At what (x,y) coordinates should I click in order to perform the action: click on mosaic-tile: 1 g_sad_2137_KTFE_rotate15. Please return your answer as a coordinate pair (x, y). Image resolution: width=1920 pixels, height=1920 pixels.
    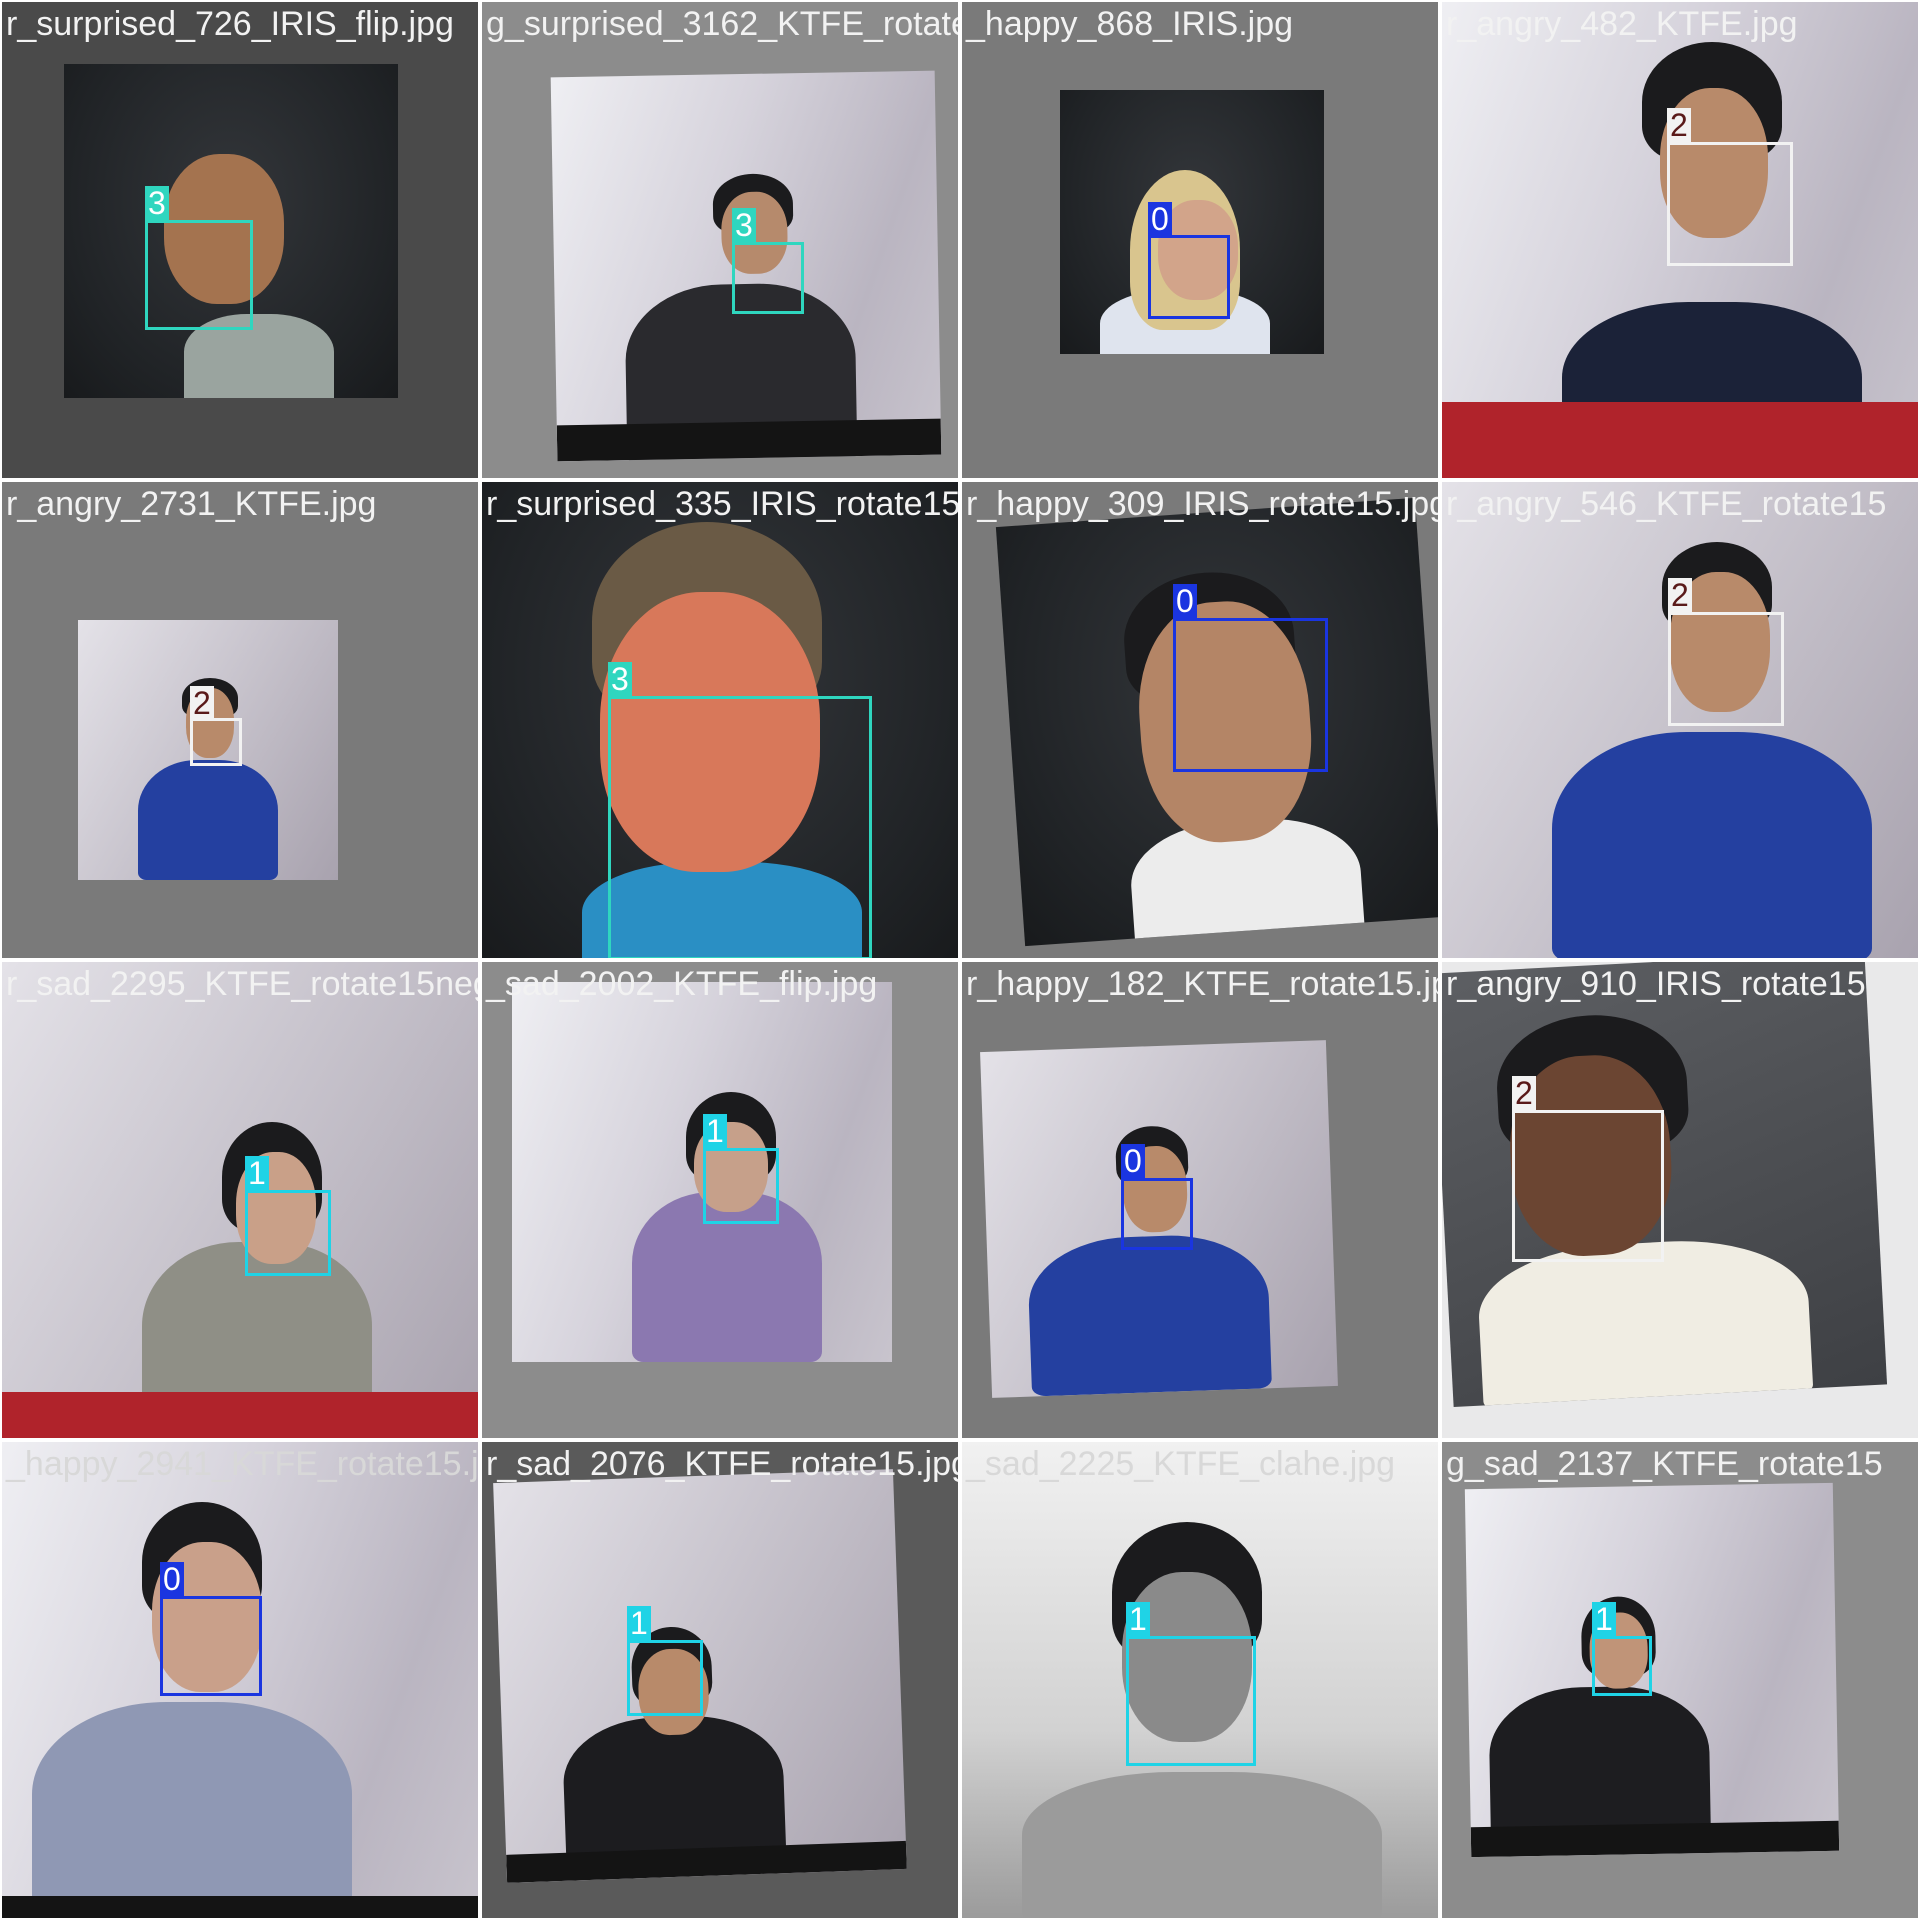
    Looking at the image, I should click on (1680, 1680).